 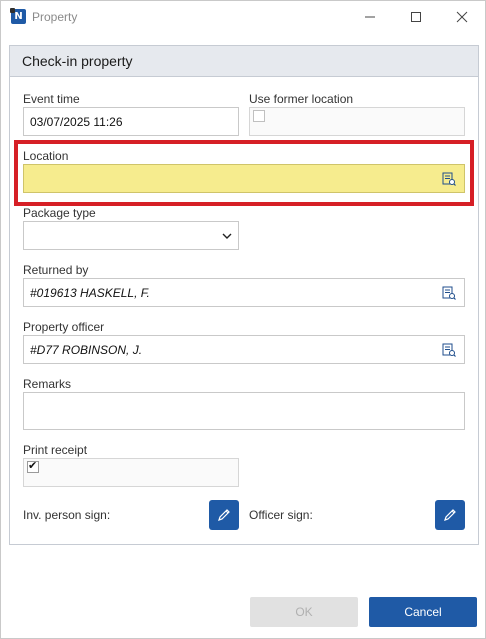 I want to click on ok-button: OK, so click(x=304, y=612).